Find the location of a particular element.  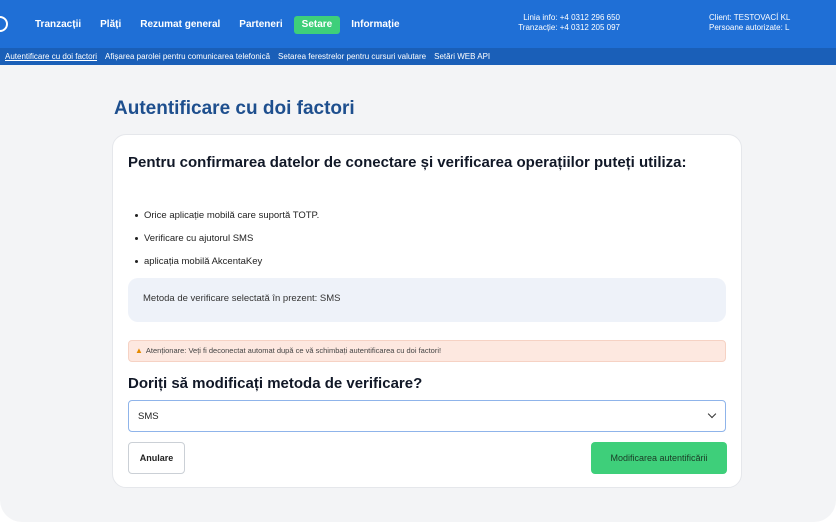

nav-item-payments: Plăți is located at coordinates (110, 25).